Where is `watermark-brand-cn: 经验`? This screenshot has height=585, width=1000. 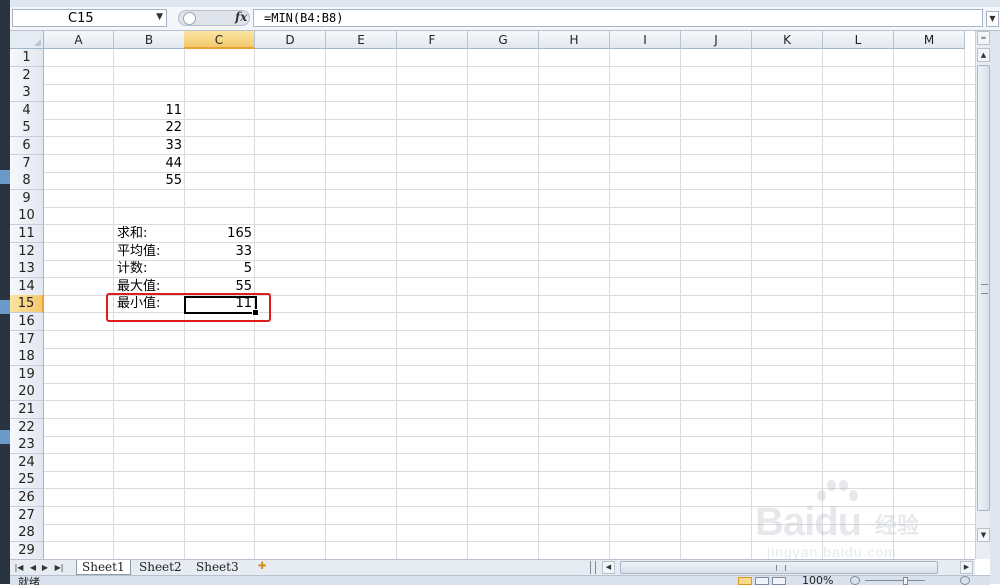
watermark-brand-cn: 经验 is located at coordinates (897, 524).